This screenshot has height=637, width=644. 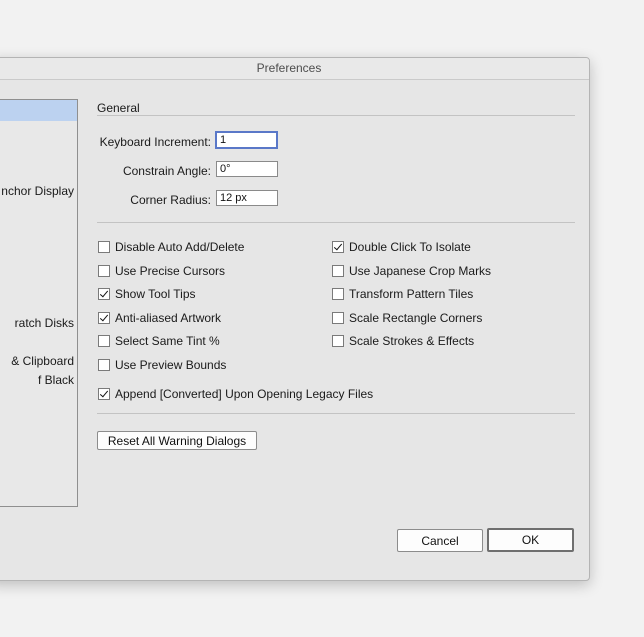 I want to click on checkbox-use-japanese-crop-marks: Use Japanese Crop Marks, so click(x=411, y=271).